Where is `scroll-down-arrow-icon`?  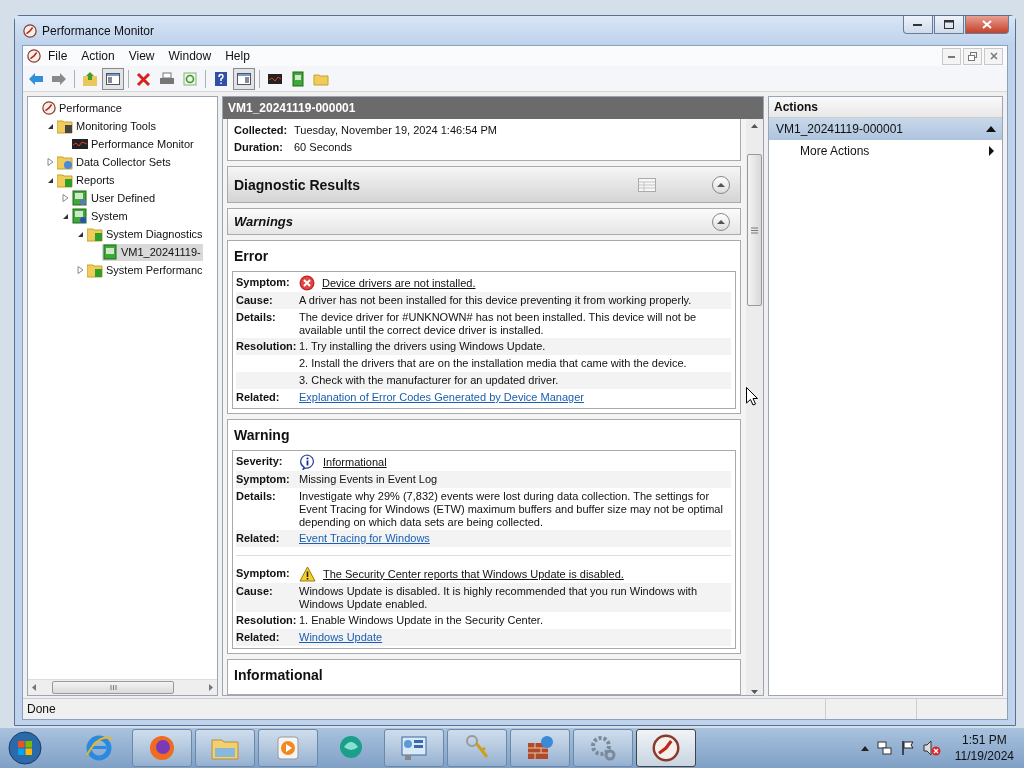 scroll-down-arrow-icon is located at coordinates (754, 692).